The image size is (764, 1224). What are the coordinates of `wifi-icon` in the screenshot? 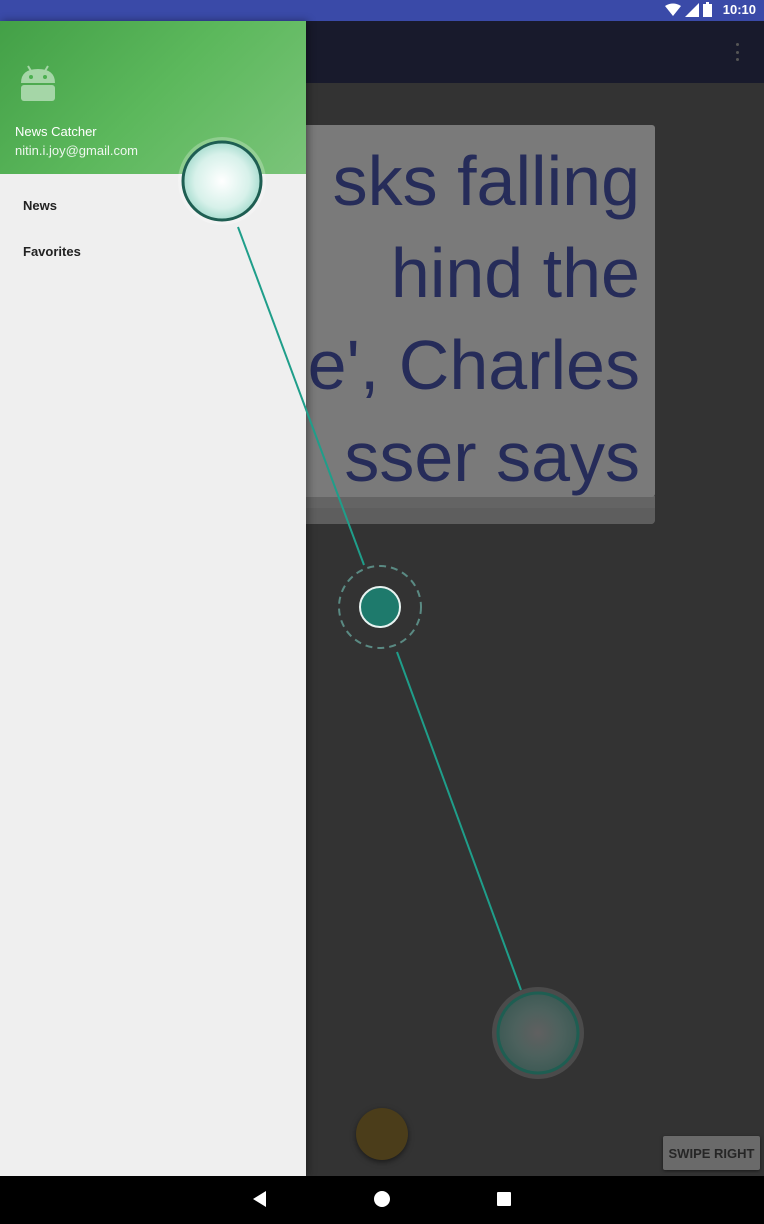 It's located at (673, 9).